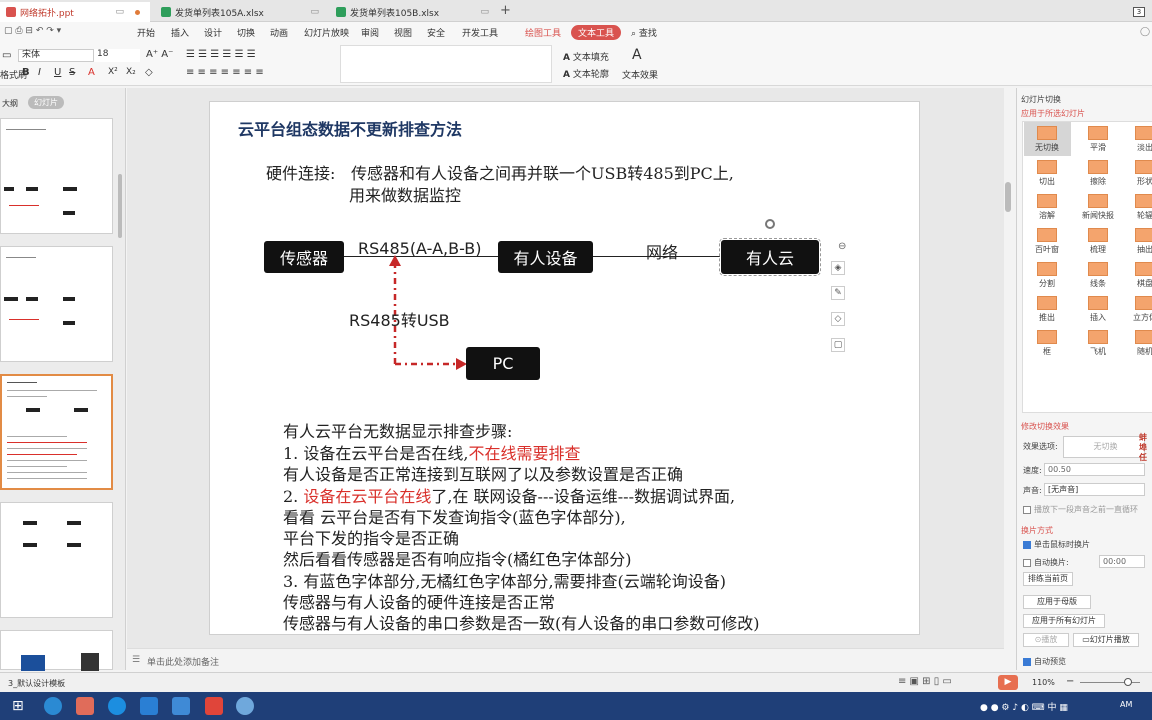 This screenshot has height=720, width=1152. Describe the element at coordinates (26, 72) in the screenshot. I see `bold-icon: B` at that location.